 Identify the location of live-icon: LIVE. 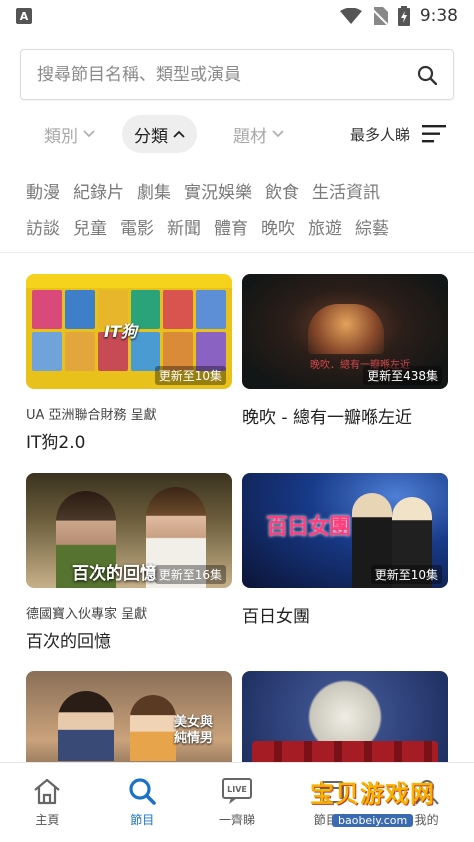
(236, 791).